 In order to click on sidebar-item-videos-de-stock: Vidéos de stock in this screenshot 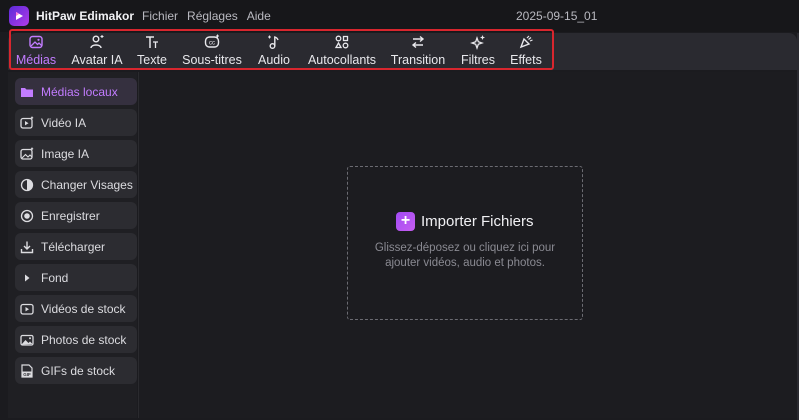, I will do `click(76, 308)`.